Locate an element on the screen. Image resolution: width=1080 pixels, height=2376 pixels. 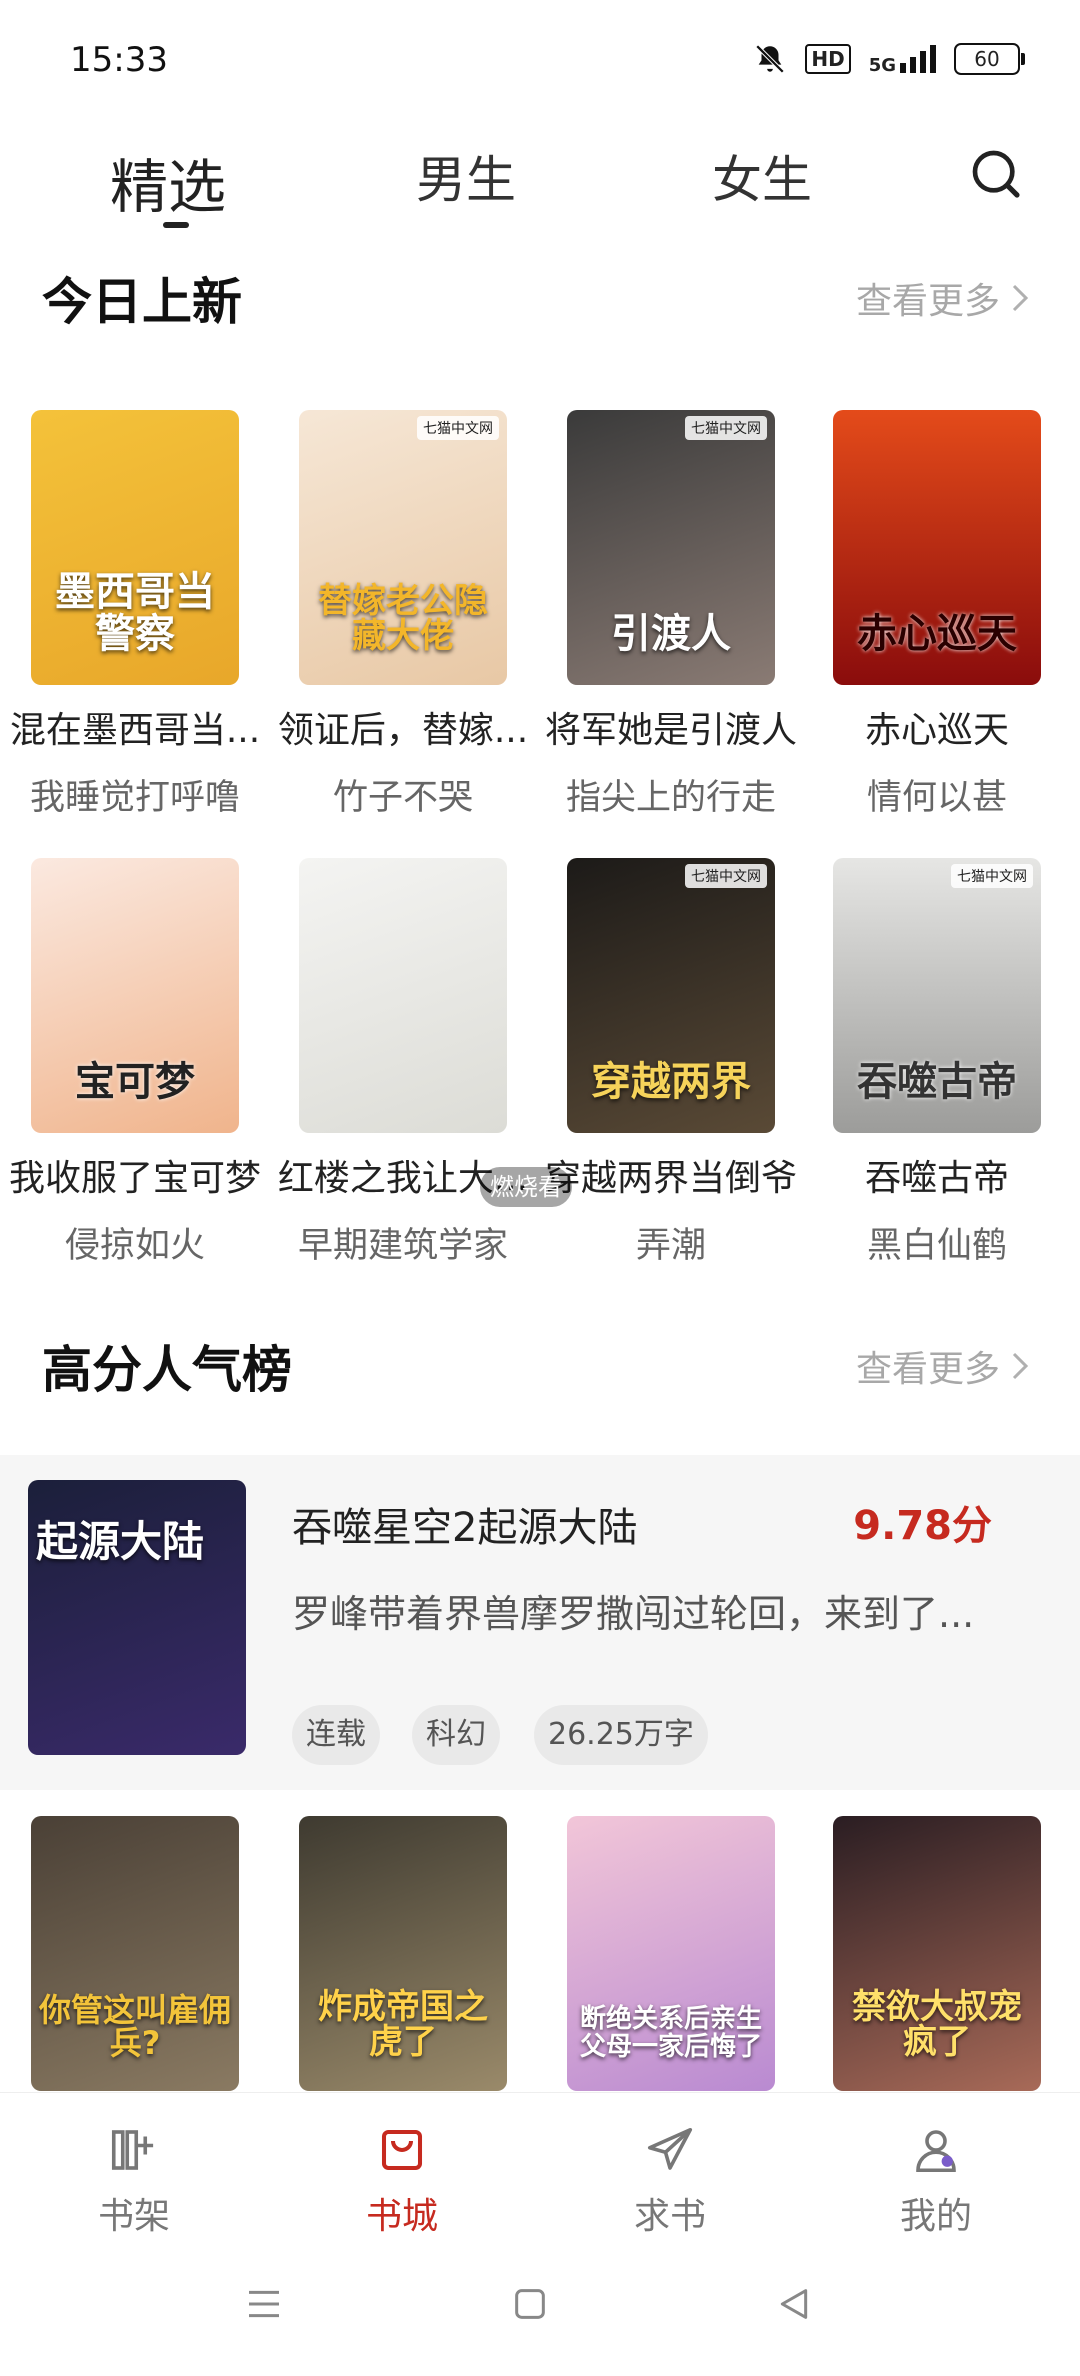
tab-female: 女生 is located at coordinates (762, 176).